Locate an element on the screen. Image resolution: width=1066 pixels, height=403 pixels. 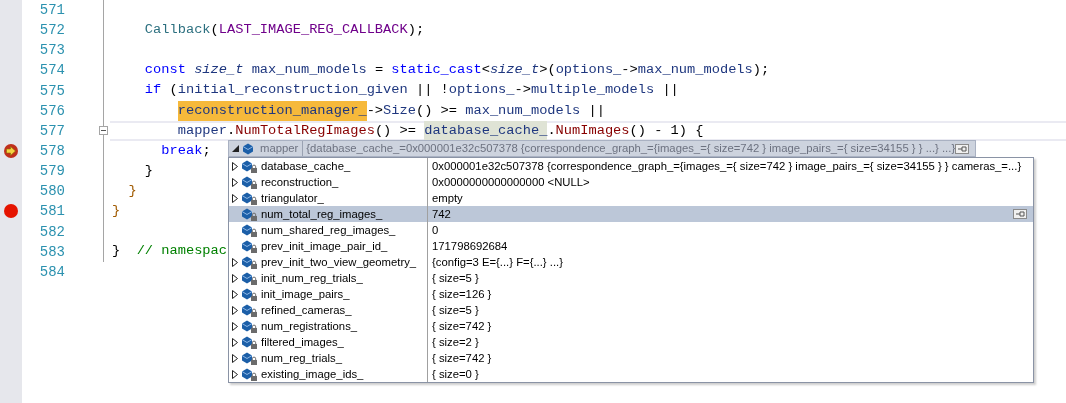
member-value: 742 is located at coordinates (441, 214).